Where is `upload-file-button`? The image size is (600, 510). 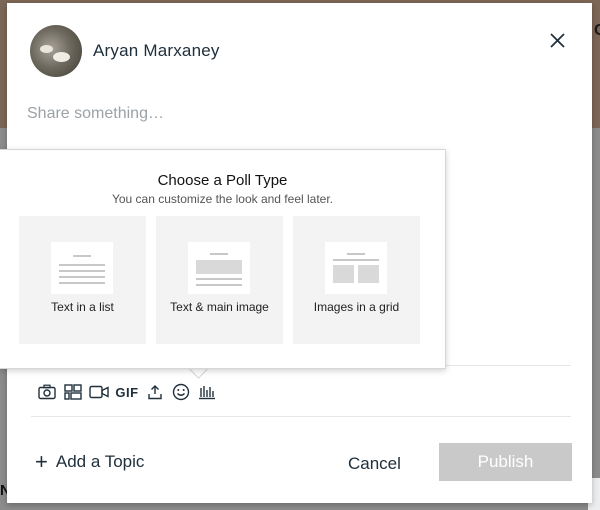 upload-file-button is located at coordinates (155, 392).